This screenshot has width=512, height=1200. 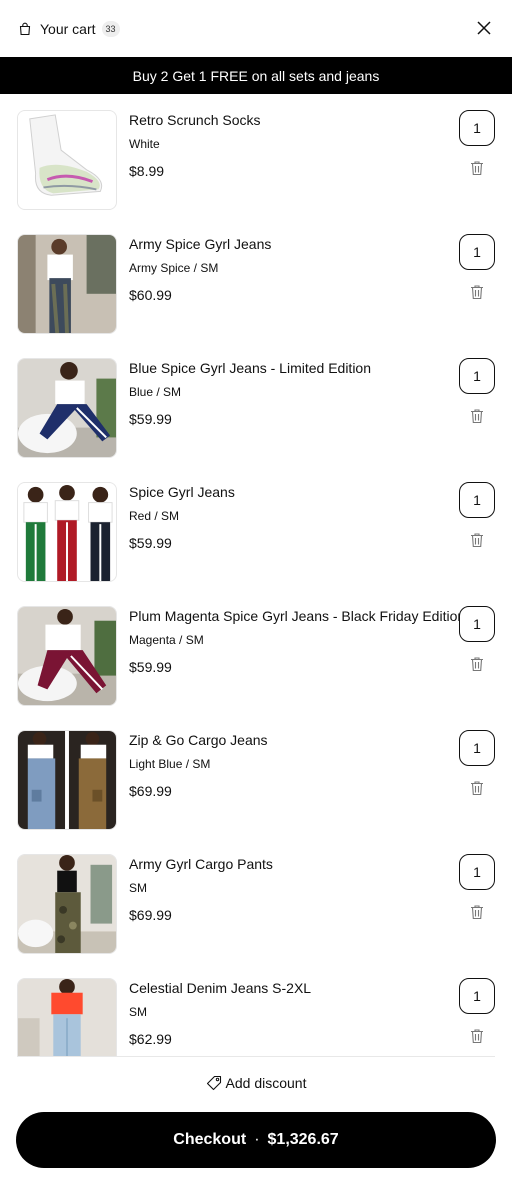 I want to click on checkout-total: $1,326.67, so click(x=303, y=1139).